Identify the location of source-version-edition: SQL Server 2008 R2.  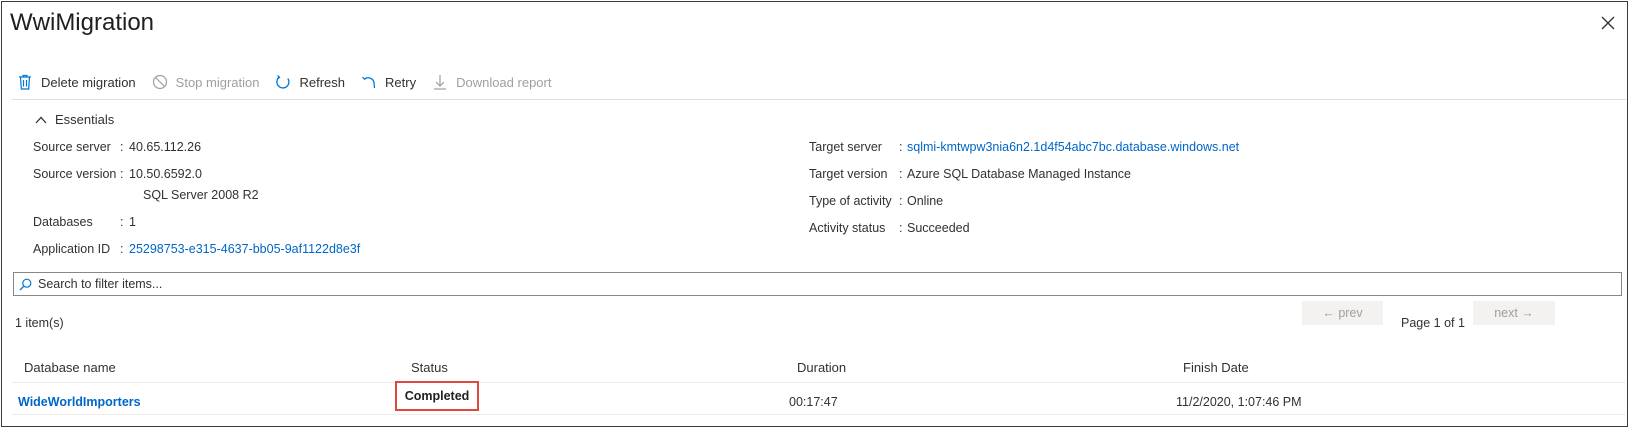
(201, 195).